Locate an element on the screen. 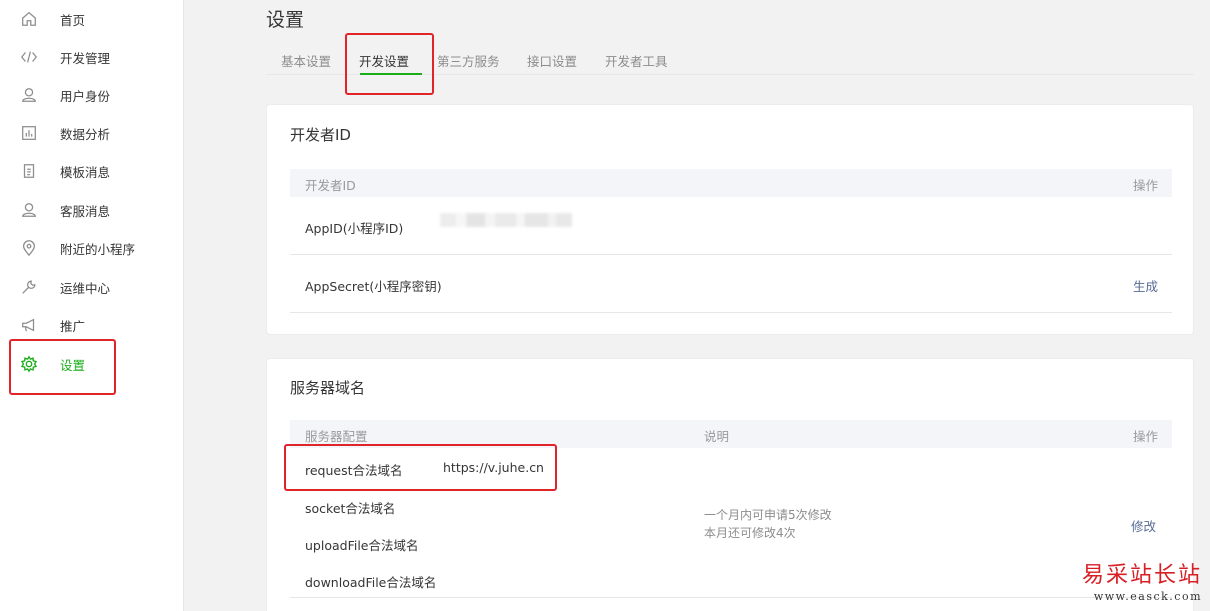 The height and width of the screenshot is (611, 1210). request-domain-label: request合法域名 is located at coordinates (354, 470).